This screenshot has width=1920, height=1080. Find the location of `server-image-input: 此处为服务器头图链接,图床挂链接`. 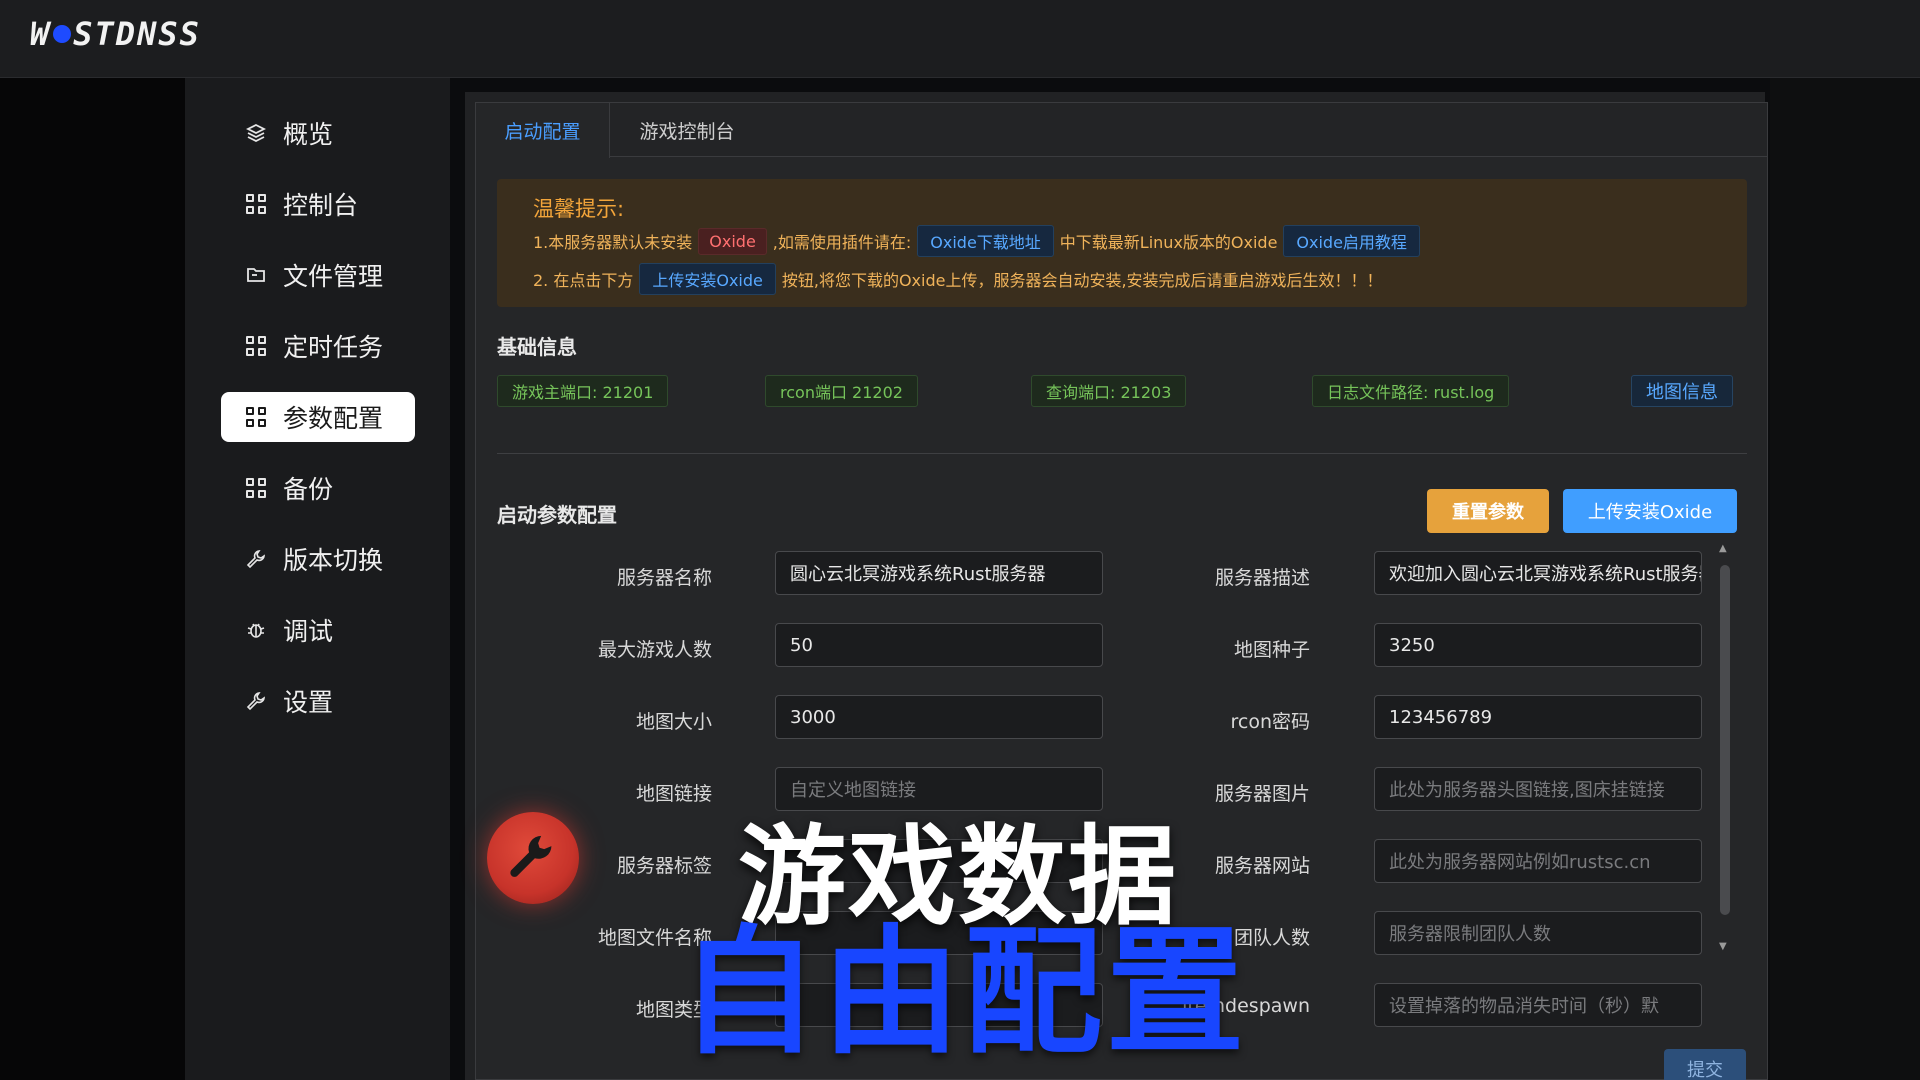

server-image-input: 此处为服务器头图链接,图床挂链接 is located at coordinates (1538, 789).